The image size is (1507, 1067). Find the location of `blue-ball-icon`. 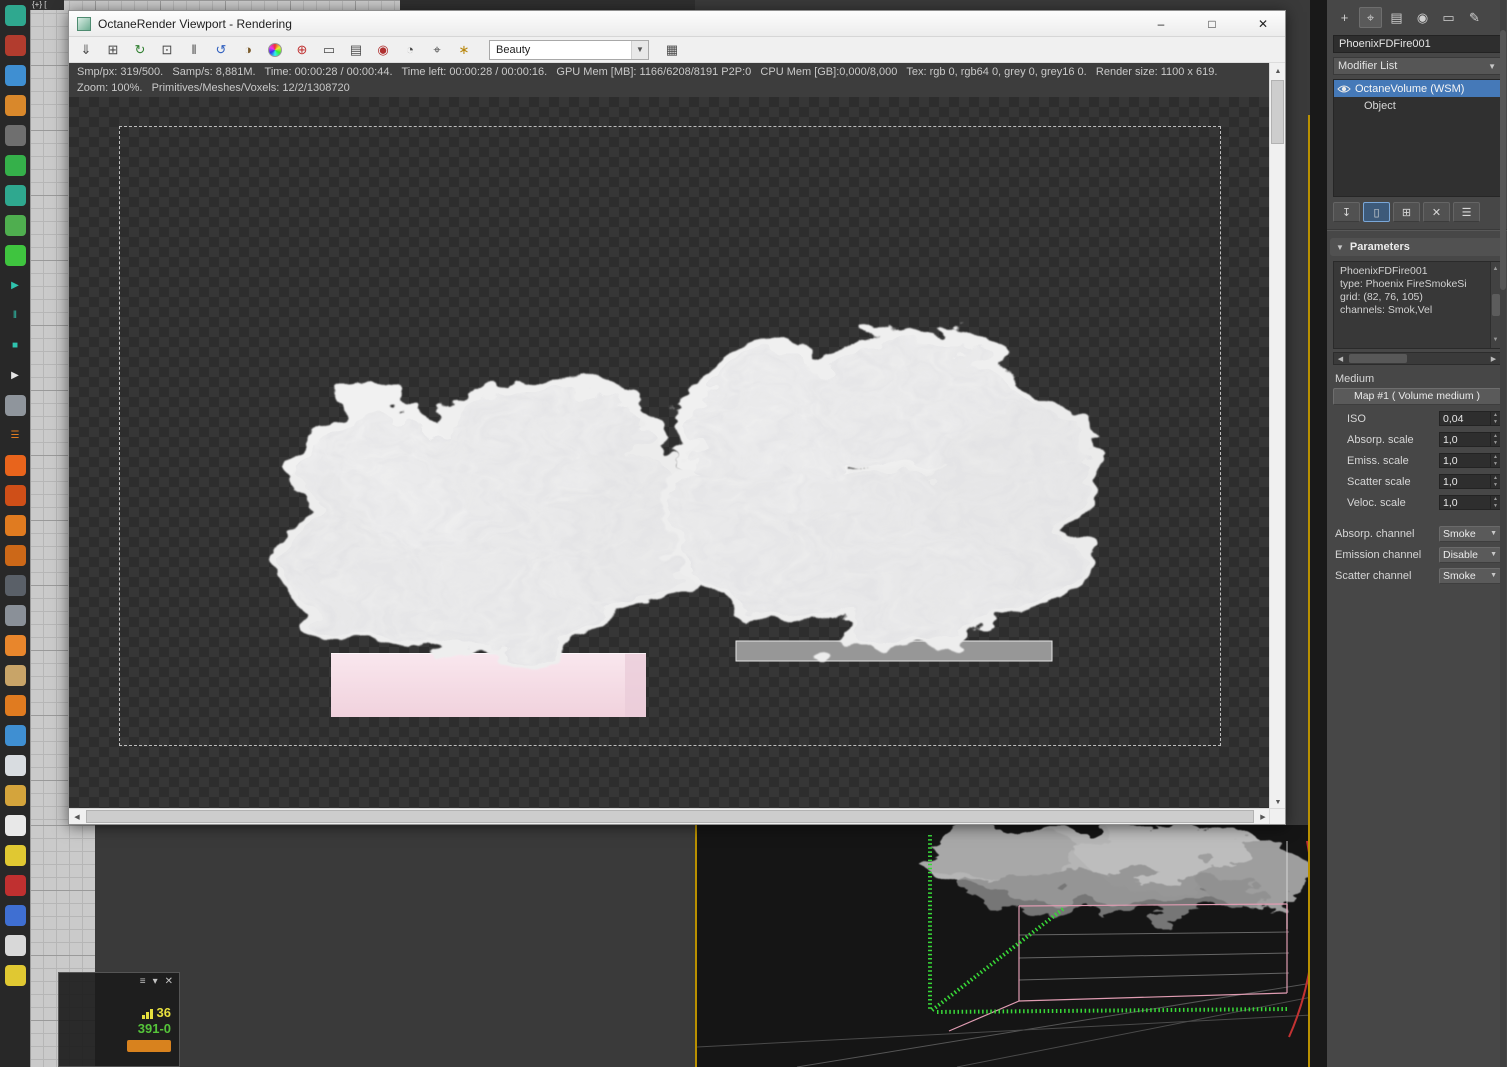

blue-ball-icon is located at coordinates (15, 915).